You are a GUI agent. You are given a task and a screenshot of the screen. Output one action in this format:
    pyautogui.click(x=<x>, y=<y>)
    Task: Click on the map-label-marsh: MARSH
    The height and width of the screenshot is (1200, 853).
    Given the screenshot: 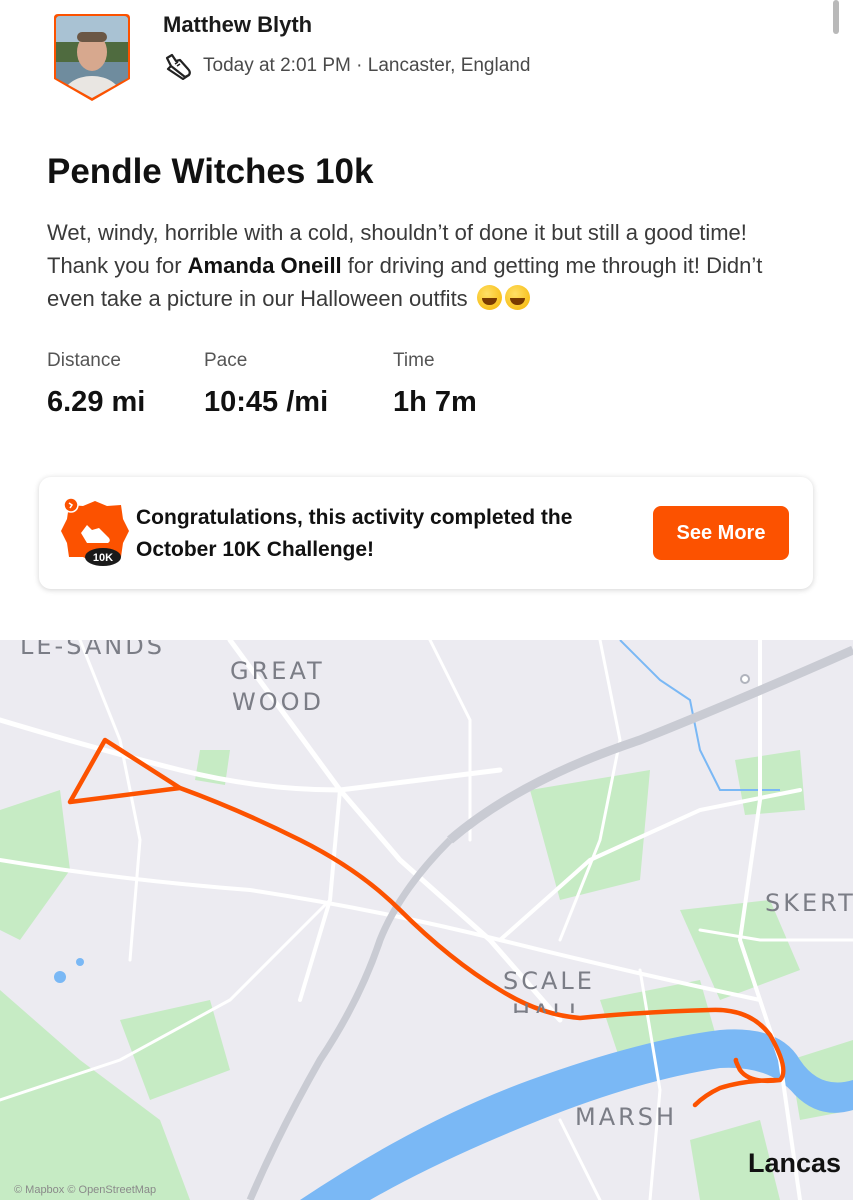 What is the action you would take?
    pyautogui.click(x=626, y=1117)
    